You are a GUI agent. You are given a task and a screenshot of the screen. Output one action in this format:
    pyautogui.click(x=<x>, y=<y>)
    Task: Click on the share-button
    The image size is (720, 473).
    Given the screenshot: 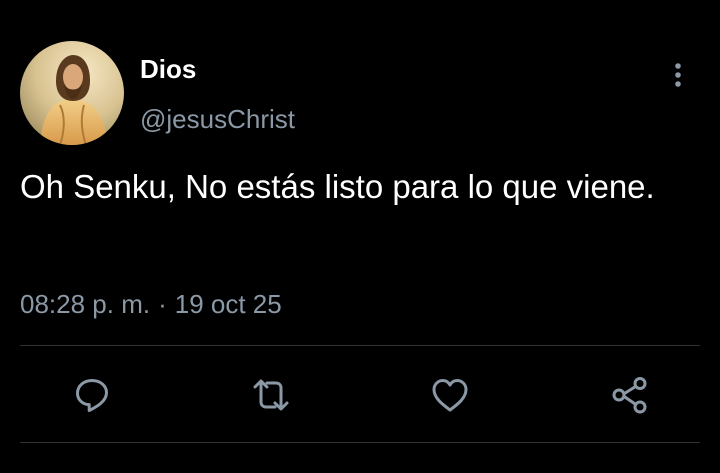 What is the action you would take?
    pyautogui.click(x=630, y=395)
    